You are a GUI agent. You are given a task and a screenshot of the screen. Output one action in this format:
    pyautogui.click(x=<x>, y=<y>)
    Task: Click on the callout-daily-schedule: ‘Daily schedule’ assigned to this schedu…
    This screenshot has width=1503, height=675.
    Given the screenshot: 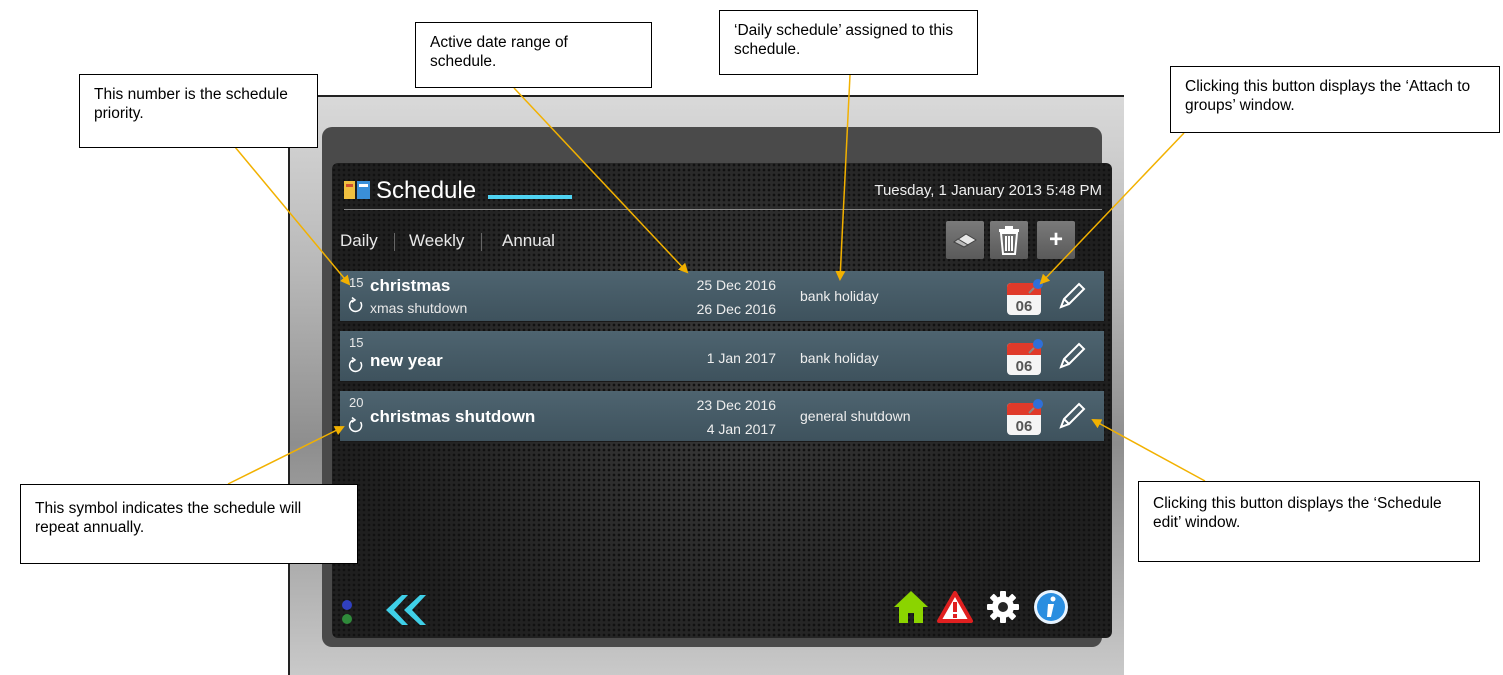 What is the action you would take?
    pyautogui.click(x=848, y=42)
    